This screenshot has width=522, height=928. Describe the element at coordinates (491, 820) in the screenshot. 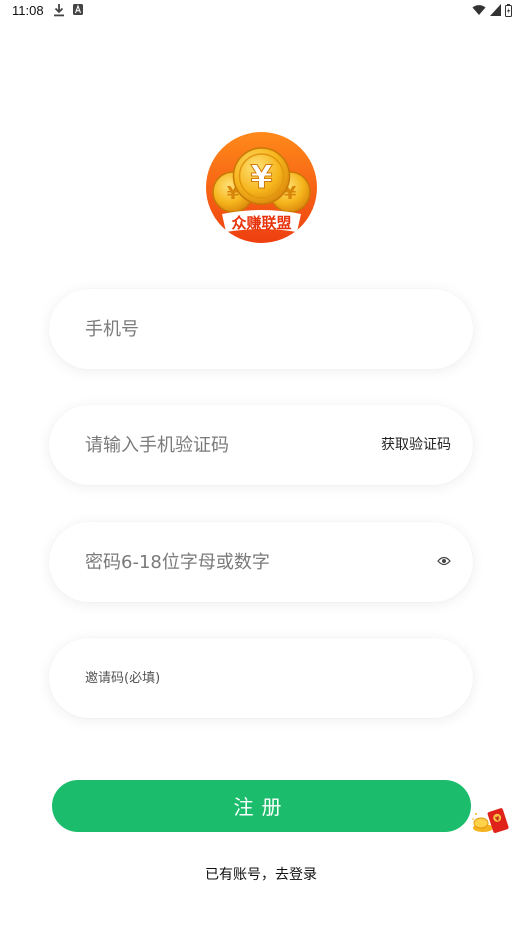

I see `red-packet-icon: ¥` at that location.